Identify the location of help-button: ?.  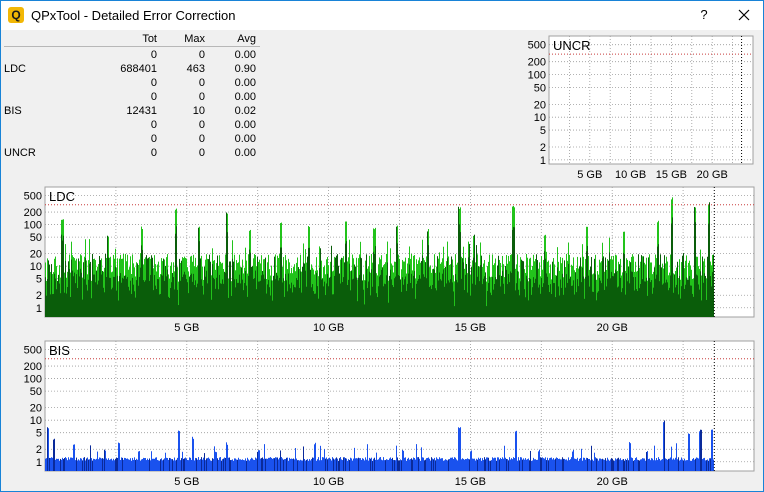
(704, 15).